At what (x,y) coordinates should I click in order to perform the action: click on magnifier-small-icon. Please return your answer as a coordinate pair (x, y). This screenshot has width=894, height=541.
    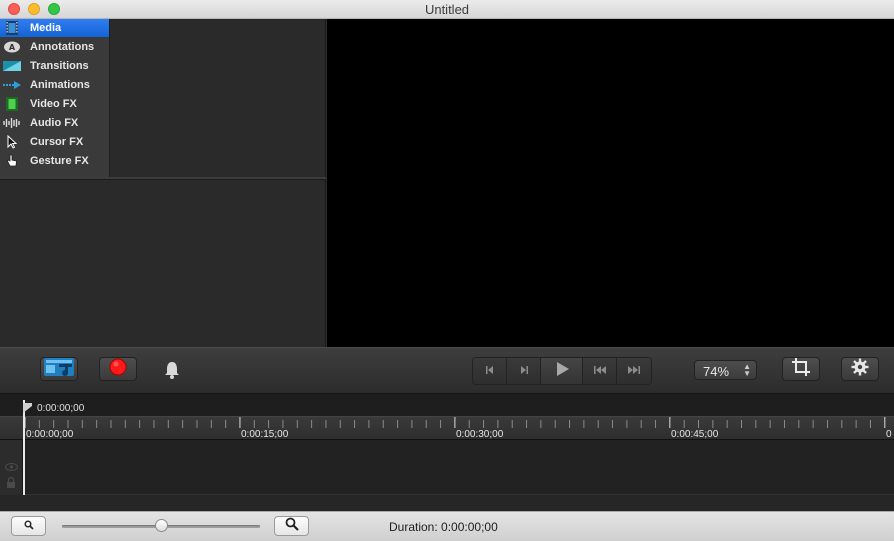
    Looking at the image, I should click on (29, 526).